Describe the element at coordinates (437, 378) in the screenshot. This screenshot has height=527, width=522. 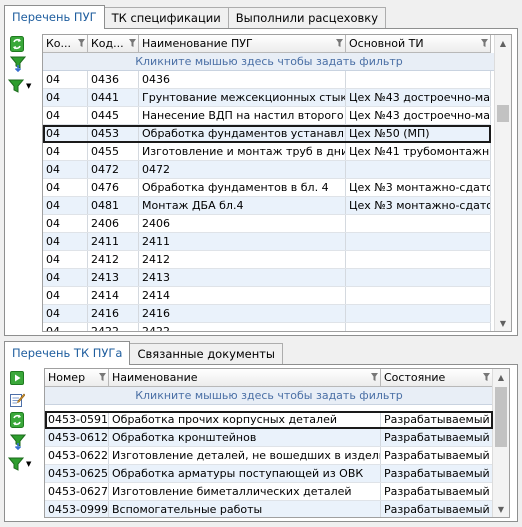
I see `column-header-state: Состояние` at that location.